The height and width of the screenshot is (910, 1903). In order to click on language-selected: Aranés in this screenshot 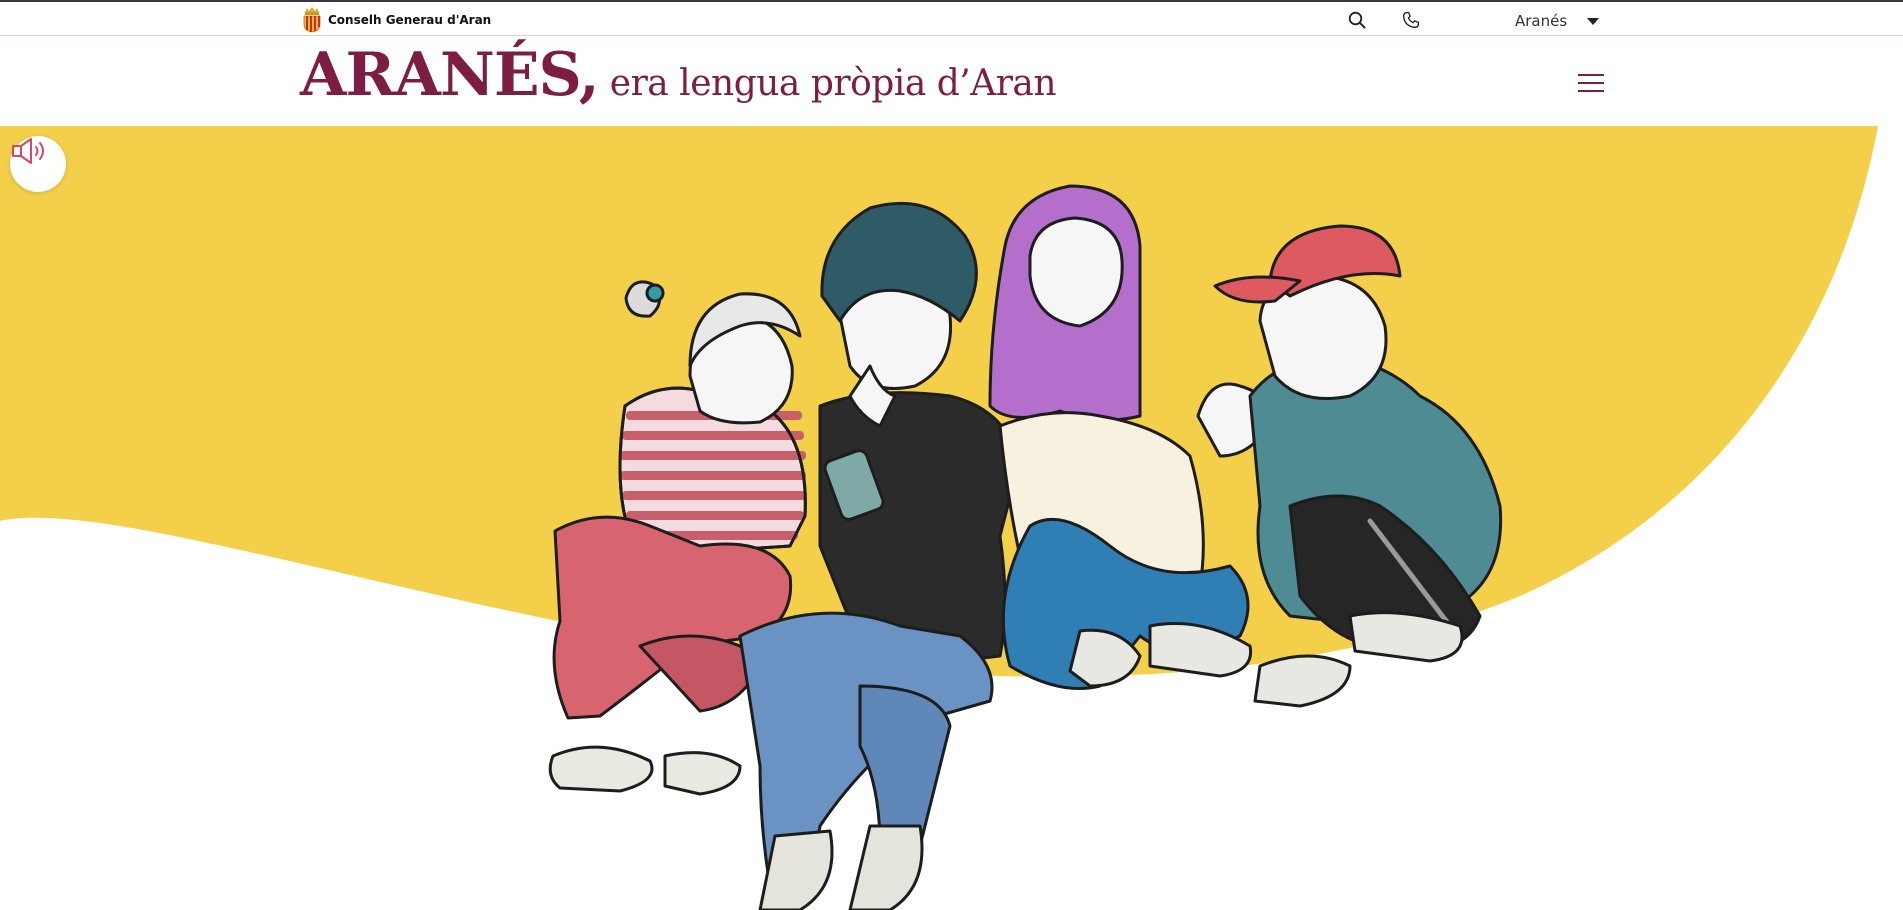, I will do `click(1541, 21)`.